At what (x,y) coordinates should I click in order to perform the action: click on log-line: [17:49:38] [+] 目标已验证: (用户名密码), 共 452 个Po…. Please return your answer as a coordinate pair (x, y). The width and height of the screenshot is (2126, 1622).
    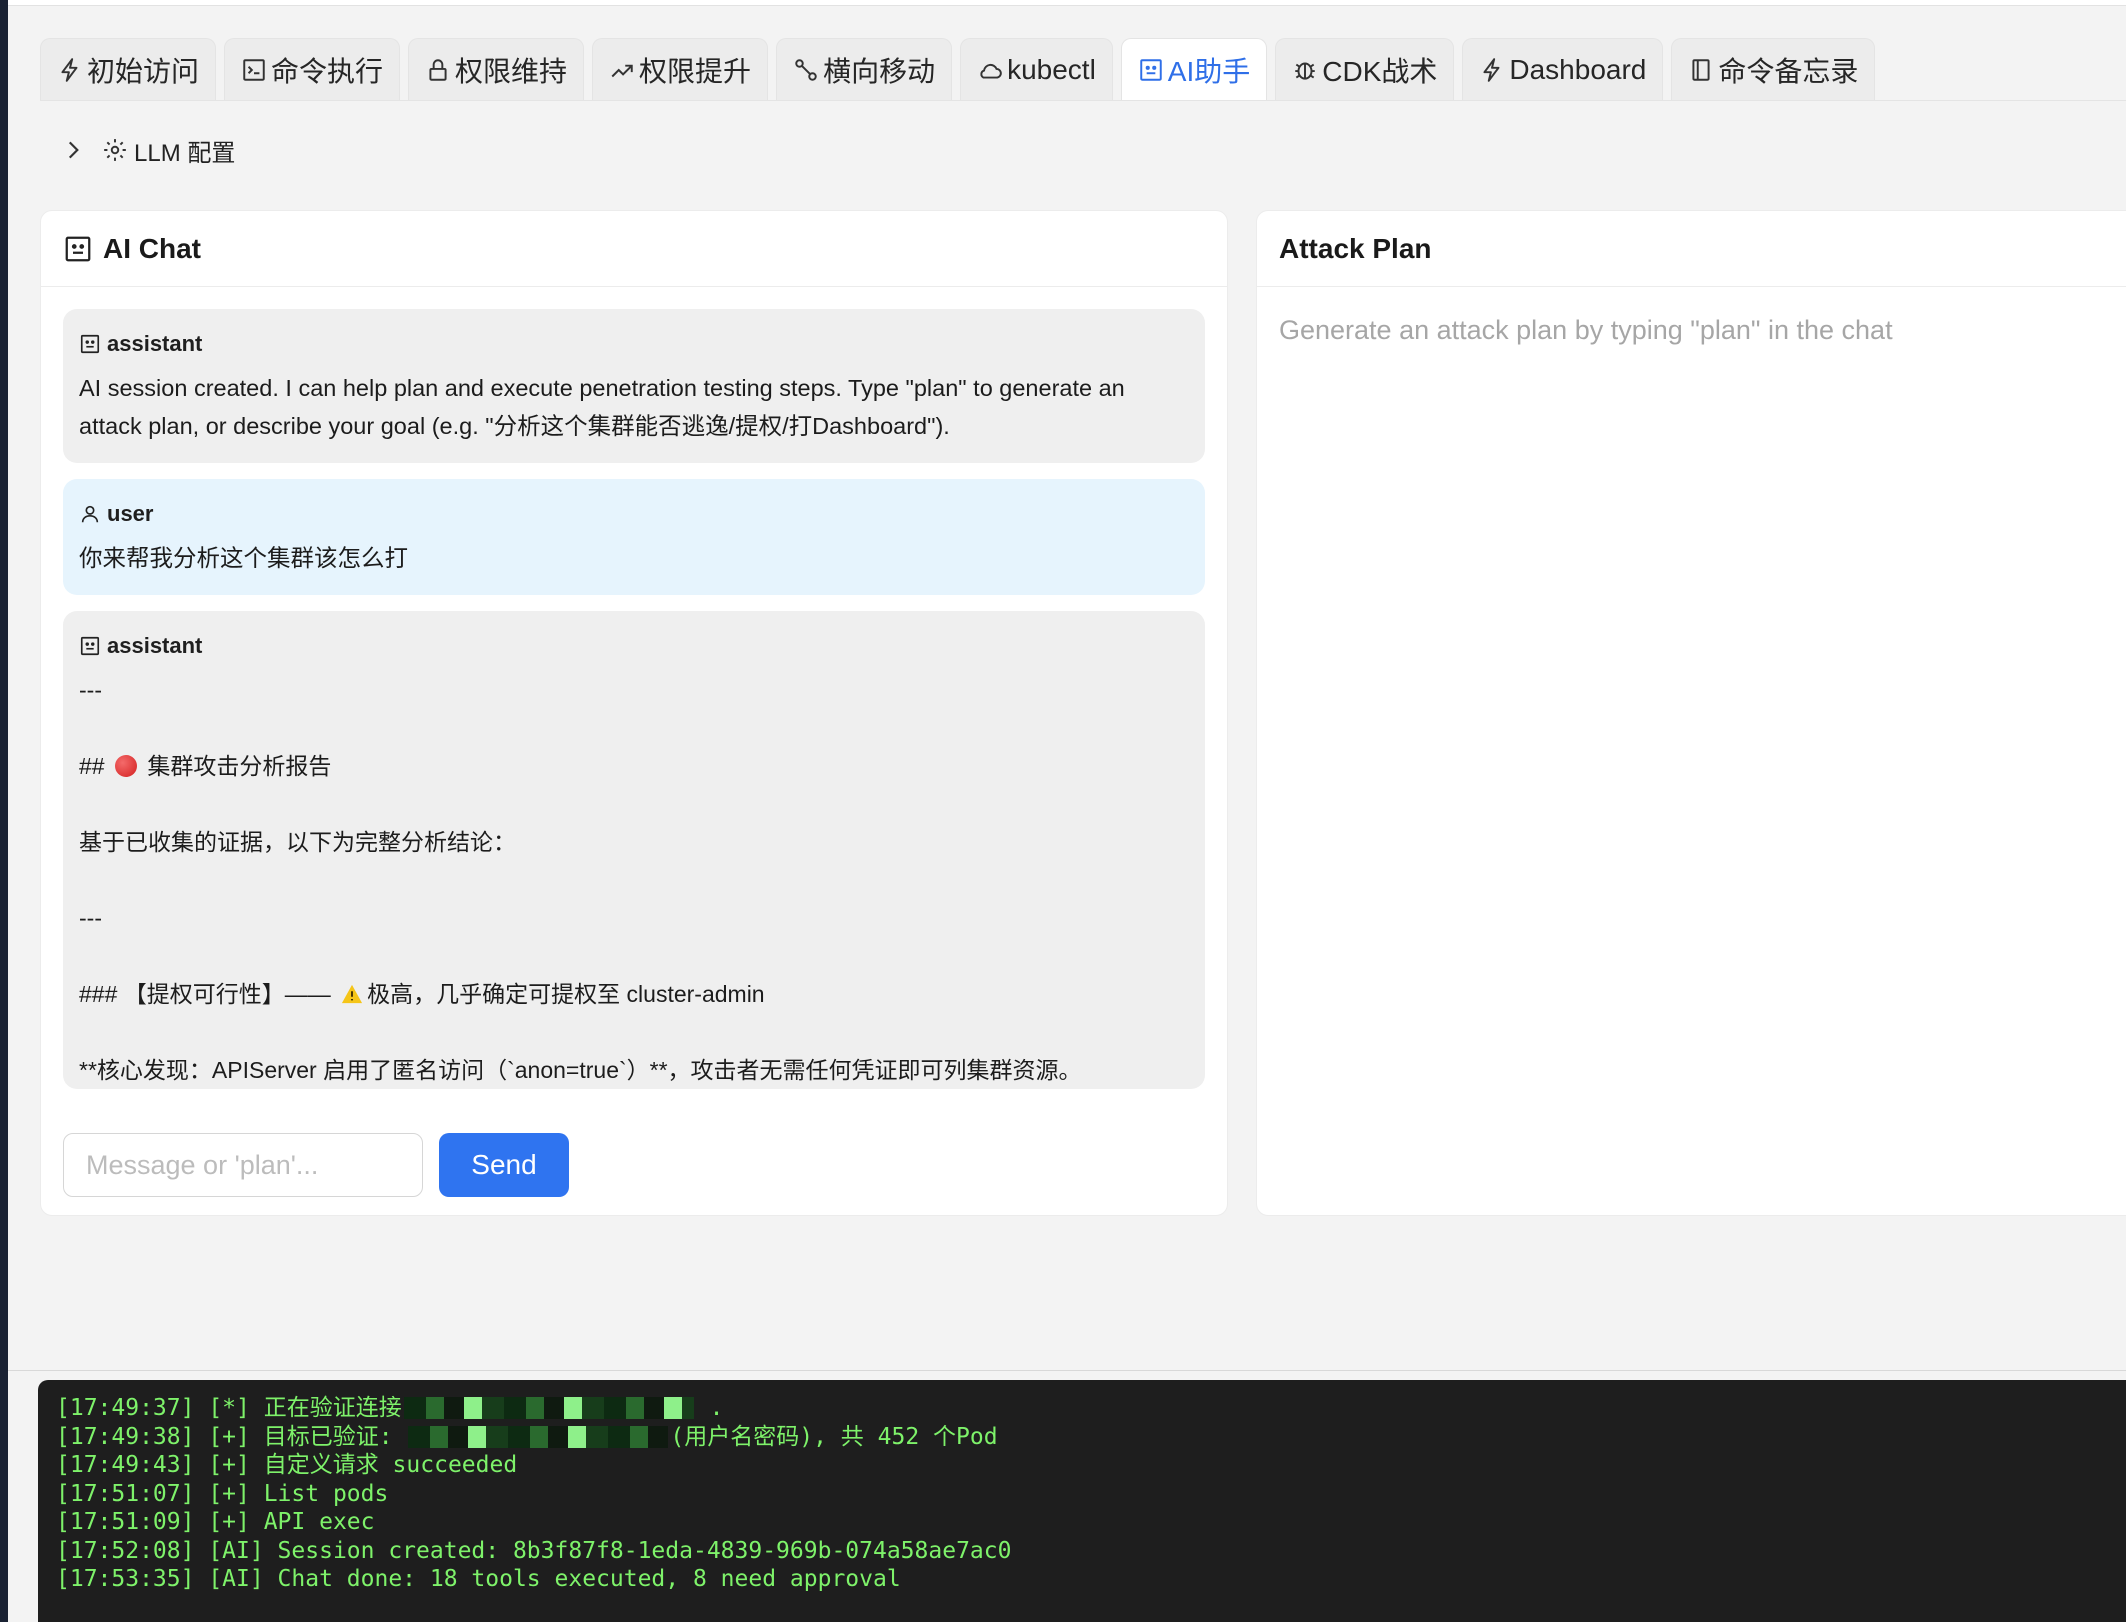
    Looking at the image, I should click on (1088, 1437).